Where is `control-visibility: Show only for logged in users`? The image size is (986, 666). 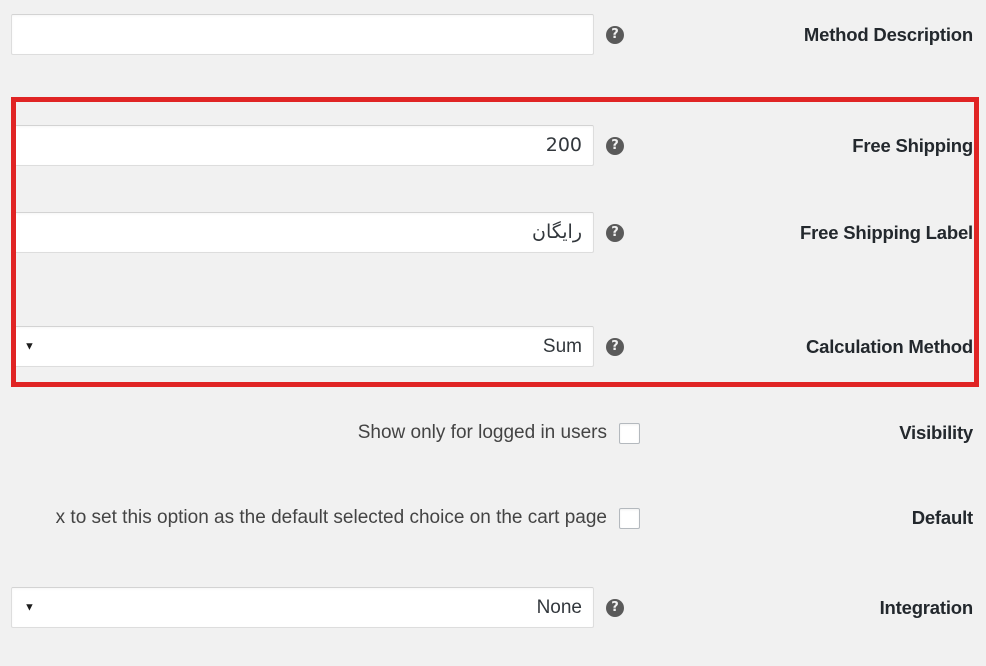 control-visibility: Show only for logged in users is located at coordinates (499, 433).